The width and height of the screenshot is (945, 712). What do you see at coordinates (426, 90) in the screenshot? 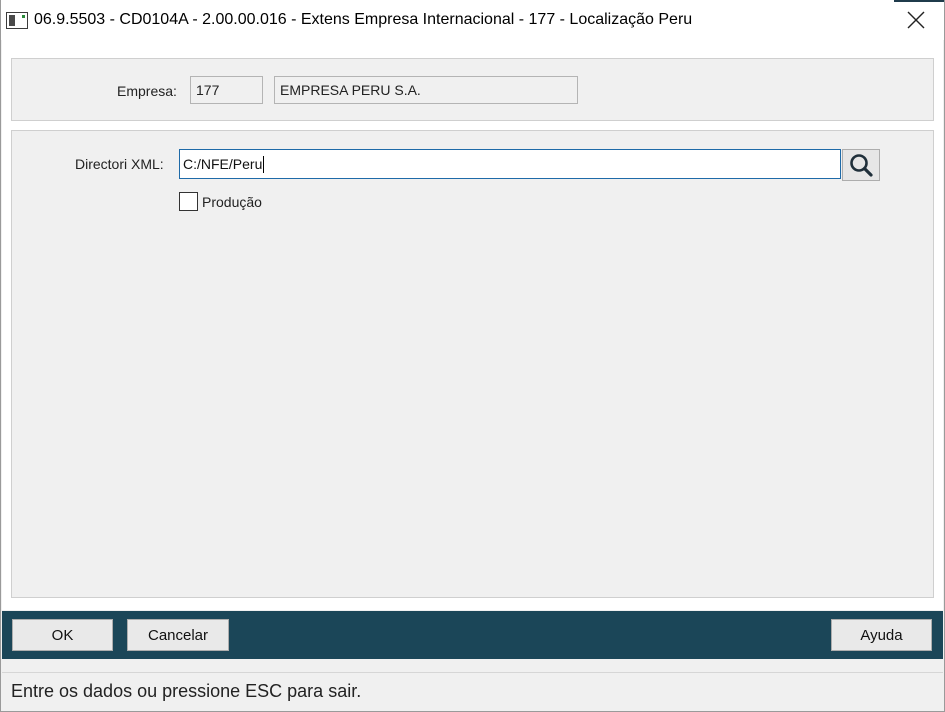
I see `company-name-field: EMPRESA PERU S.A.` at bounding box center [426, 90].